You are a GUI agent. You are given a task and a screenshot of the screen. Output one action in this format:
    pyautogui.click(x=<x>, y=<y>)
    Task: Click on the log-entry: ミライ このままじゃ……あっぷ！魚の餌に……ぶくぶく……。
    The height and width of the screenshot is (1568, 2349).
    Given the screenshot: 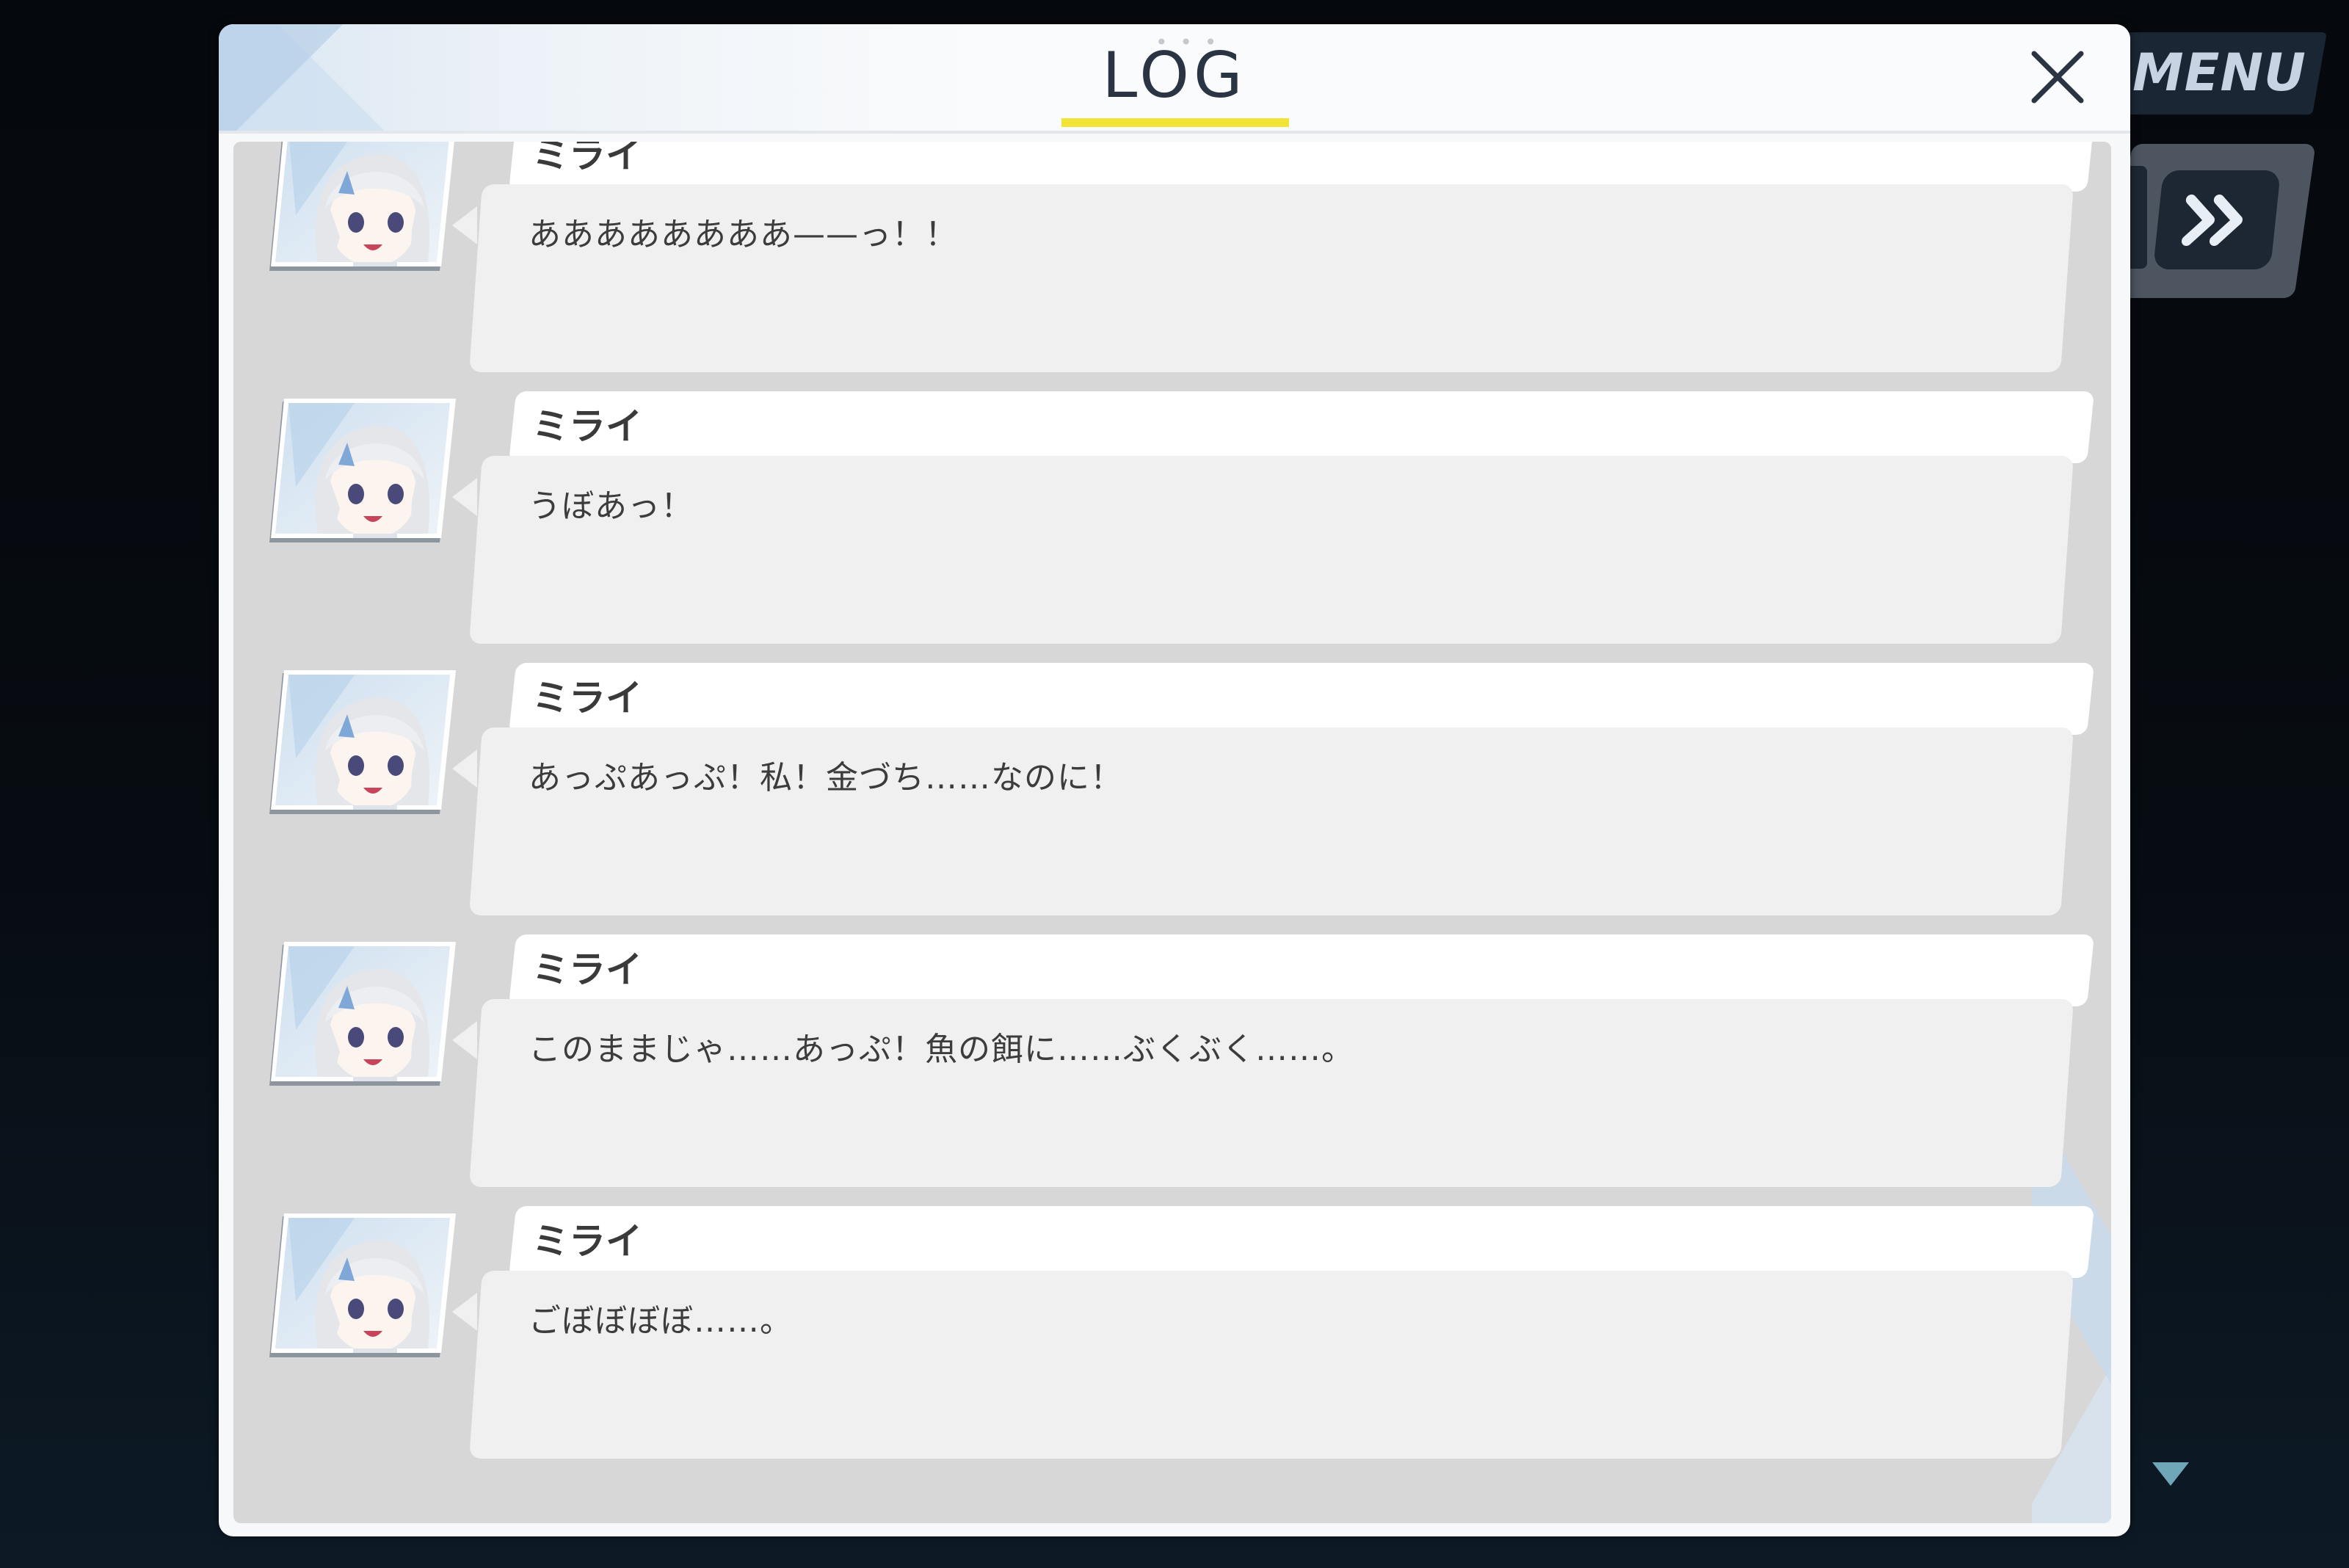 What is the action you would take?
    pyautogui.click(x=1172, y=1066)
    